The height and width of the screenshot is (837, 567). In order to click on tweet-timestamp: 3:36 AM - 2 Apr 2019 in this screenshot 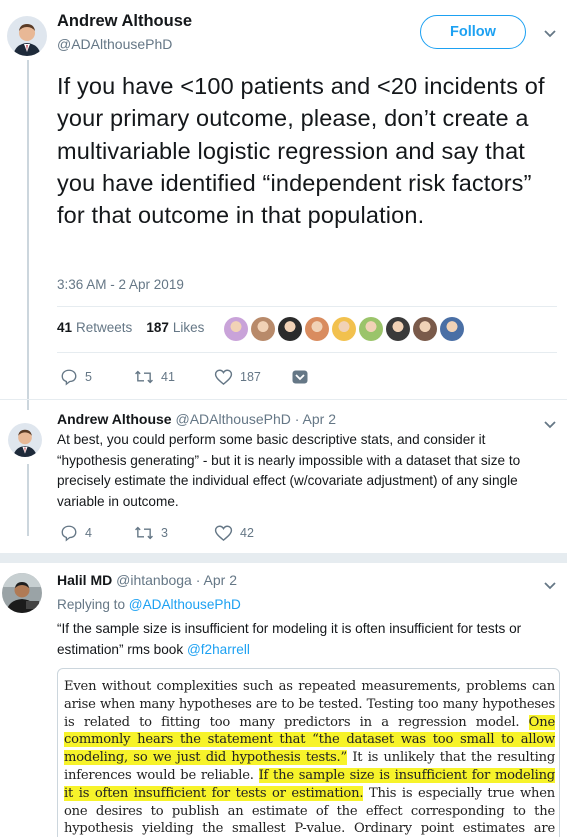, I will do `click(120, 284)`.